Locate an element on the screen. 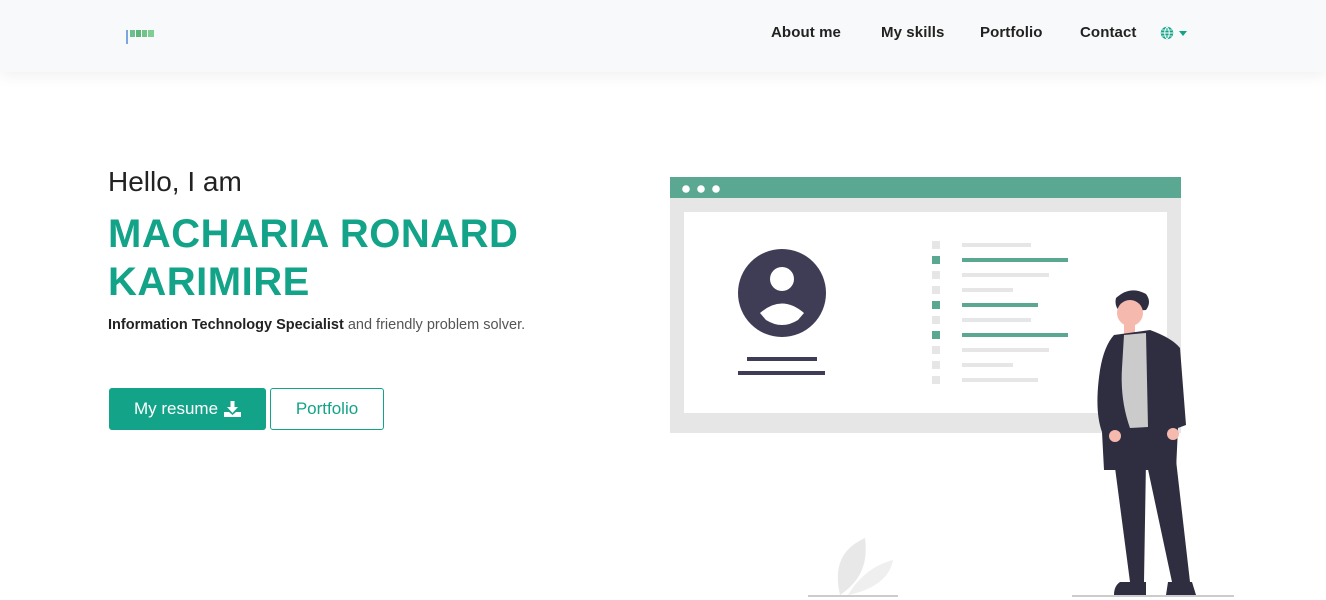  nav-link-skills: My skills is located at coordinates (912, 32).